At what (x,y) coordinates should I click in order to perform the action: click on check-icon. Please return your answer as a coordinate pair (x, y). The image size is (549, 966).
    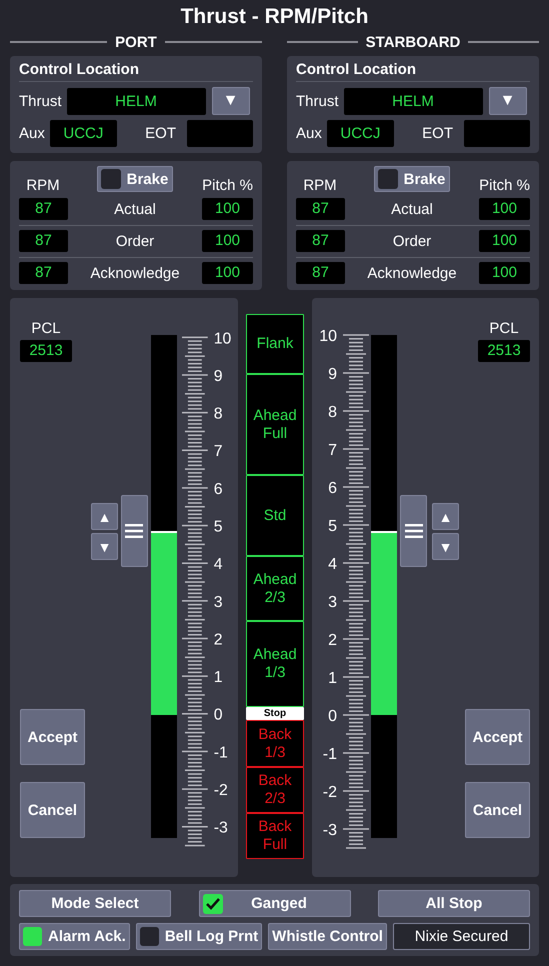
    Looking at the image, I should click on (212, 903).